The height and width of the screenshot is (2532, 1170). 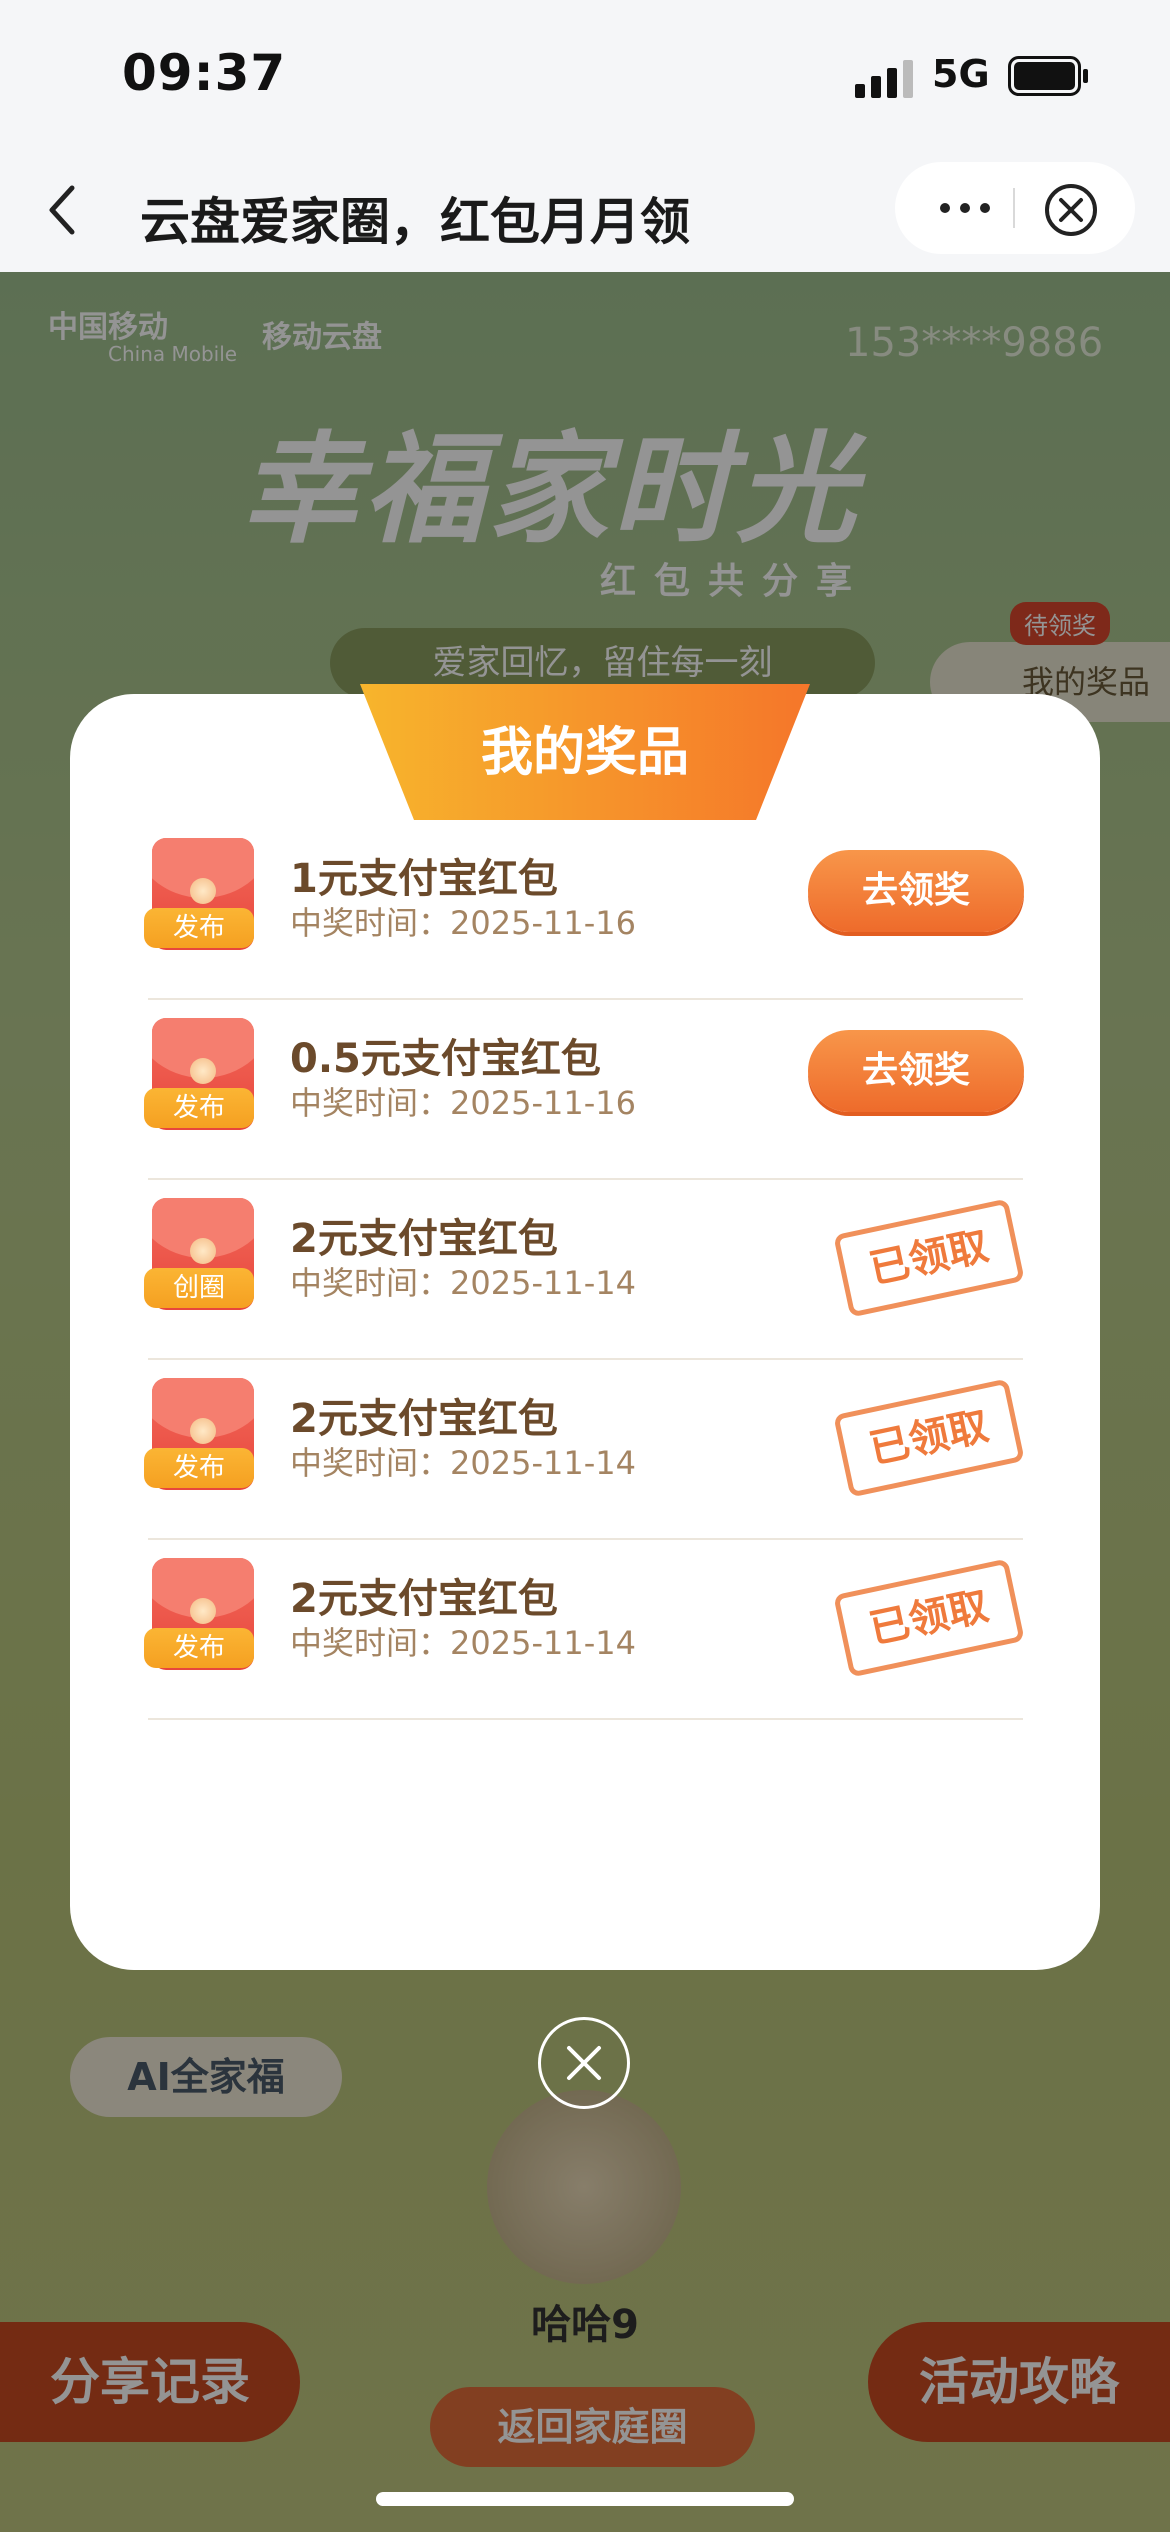 I want to click on close-mini-program-icon, so click(x=1071, y=210).